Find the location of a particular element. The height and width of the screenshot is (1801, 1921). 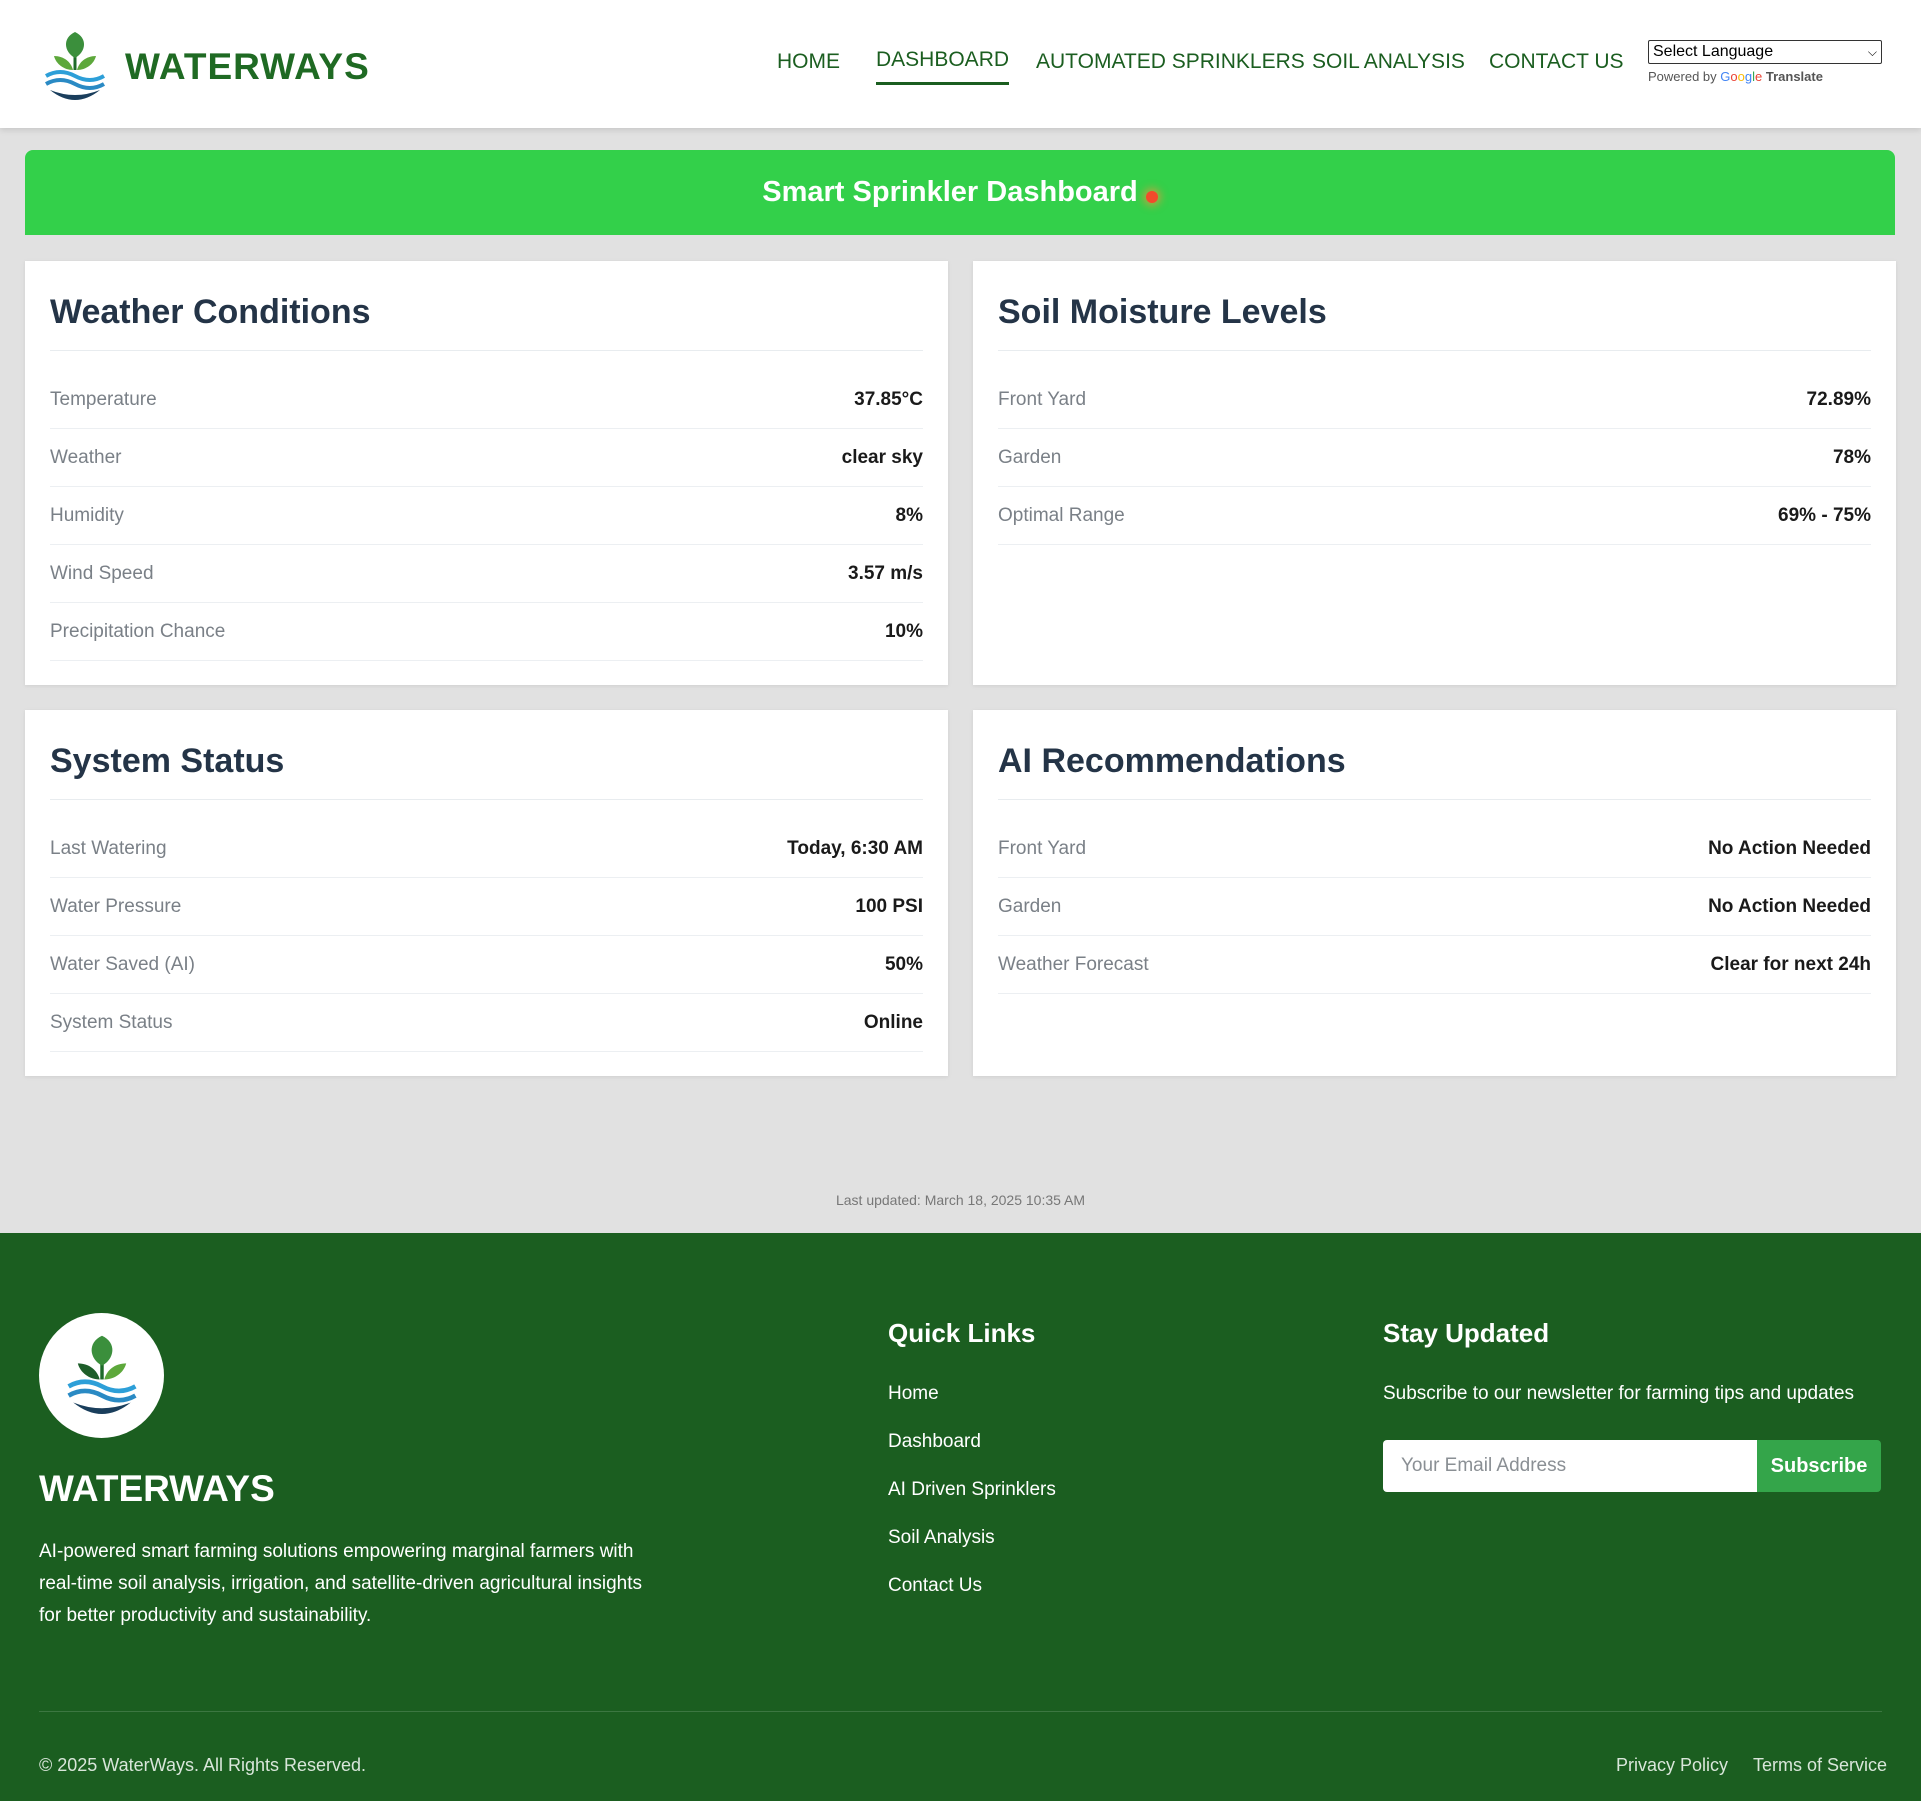

stat-value: 100 PSI is located at coordinates (889, 906).